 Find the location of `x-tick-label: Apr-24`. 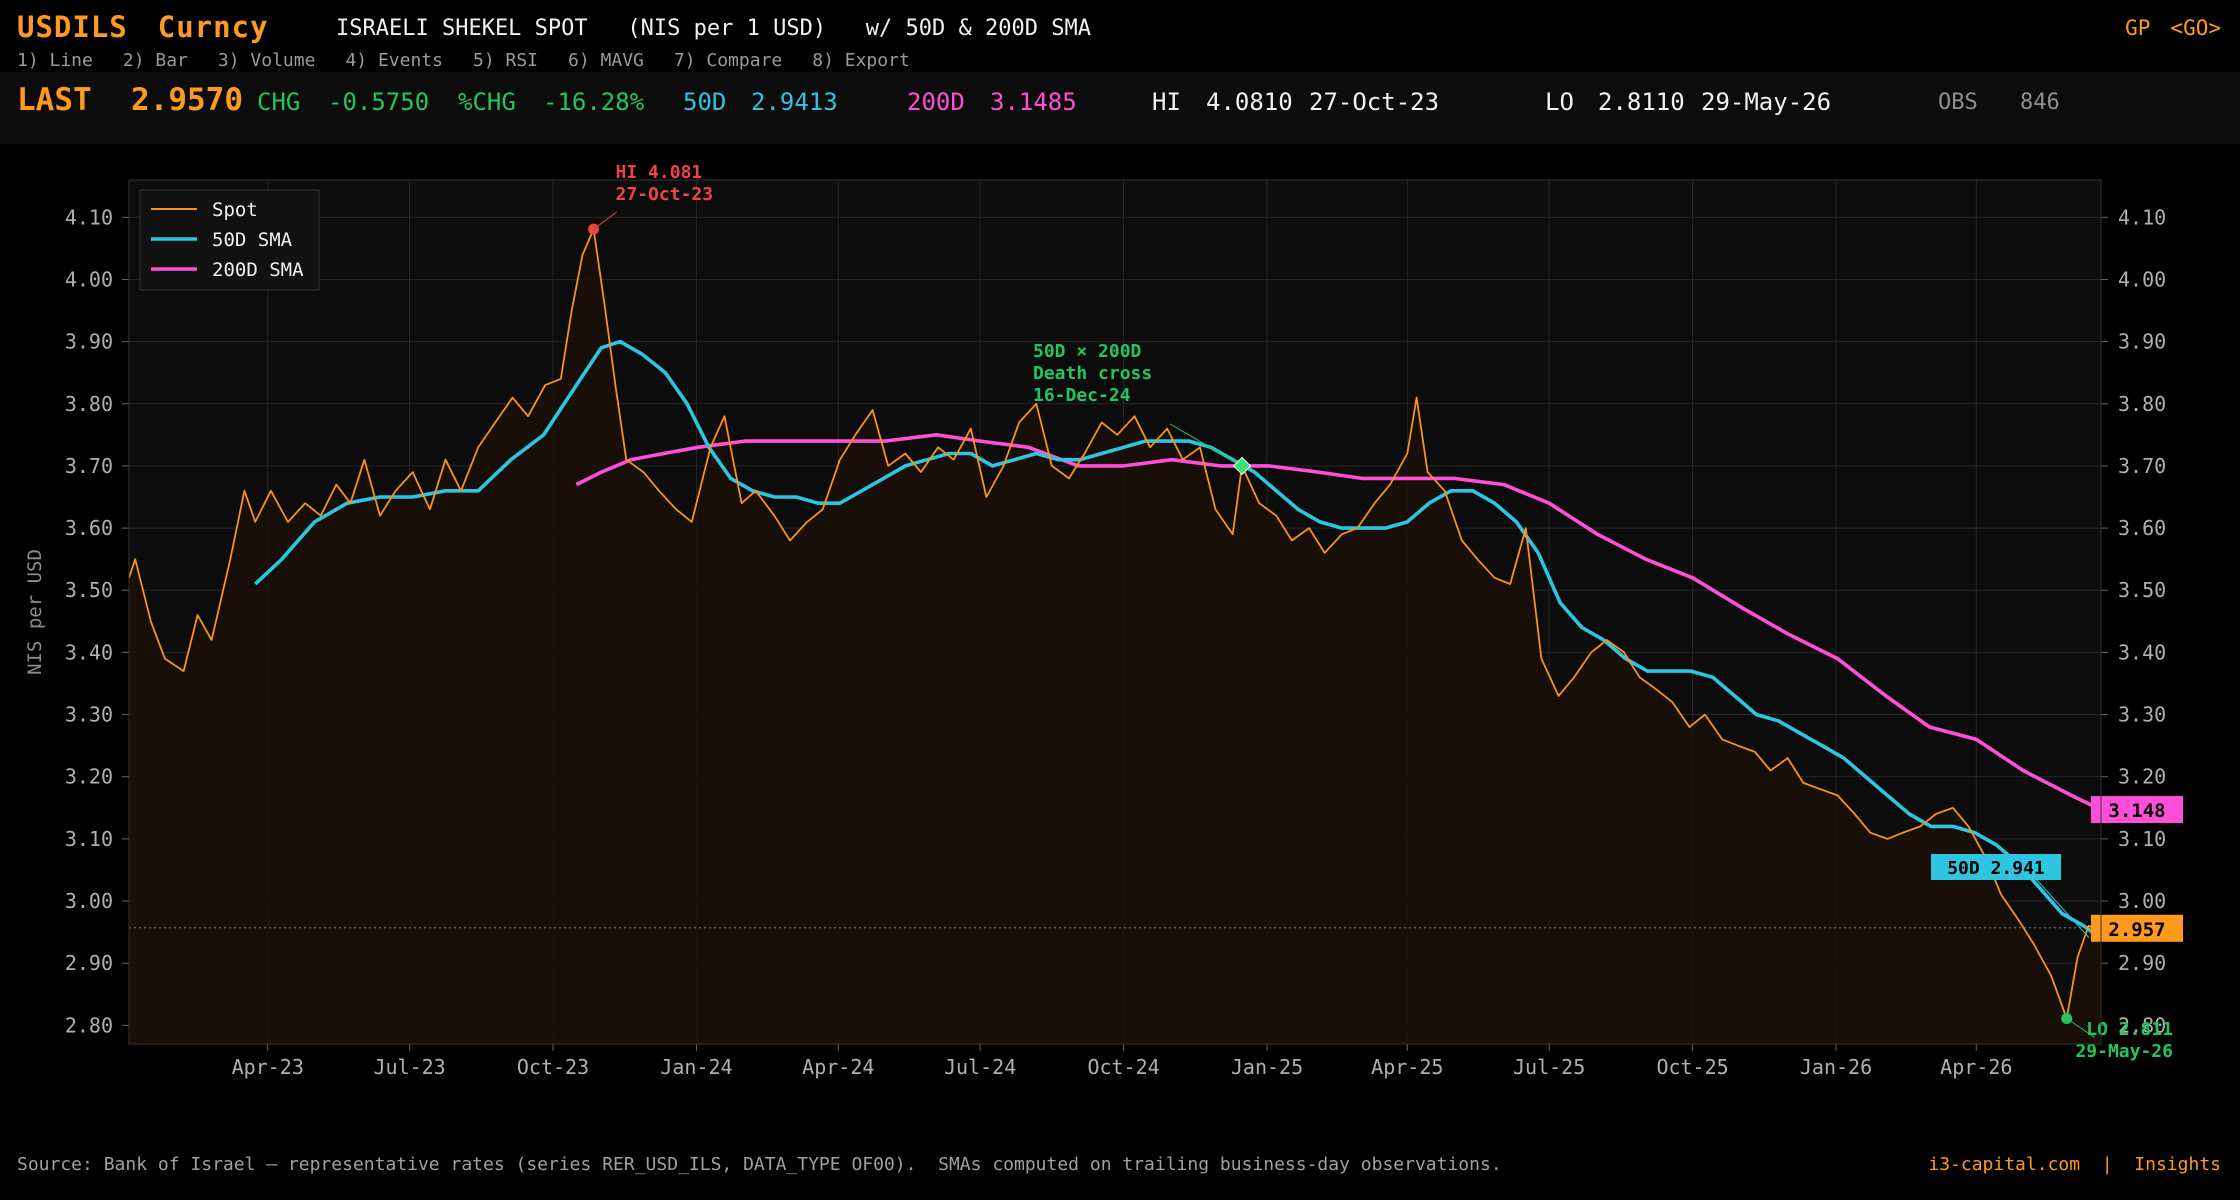

x-tick-label: Apr-24 is located at coordinates (838, 1067).